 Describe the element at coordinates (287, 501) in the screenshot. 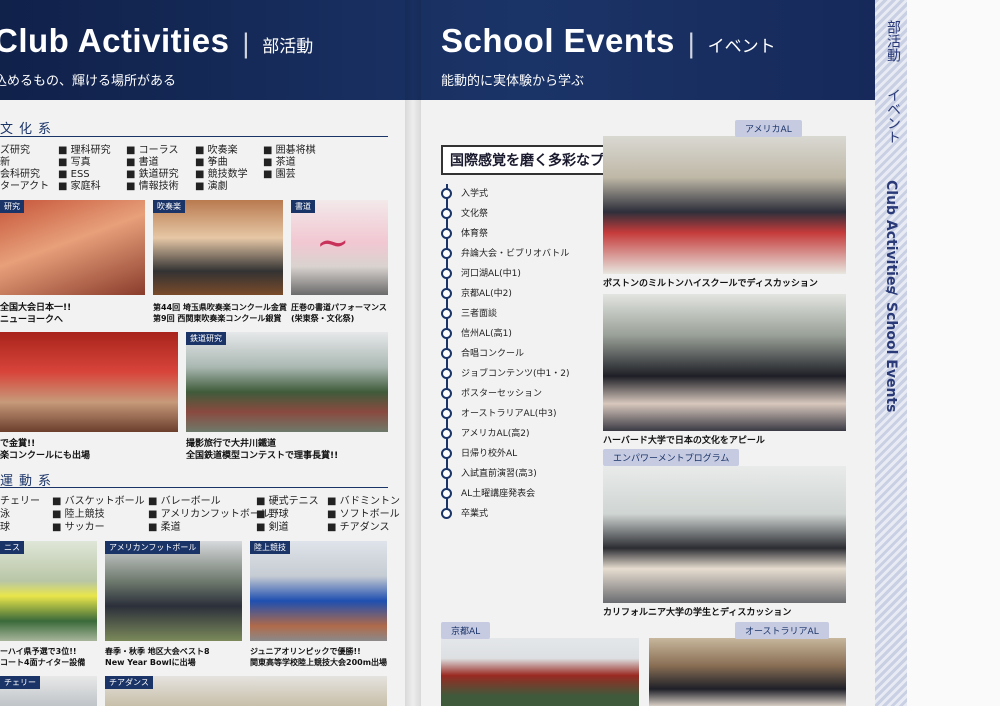

I see `club-item: ■ 硬式テニス` at that location.